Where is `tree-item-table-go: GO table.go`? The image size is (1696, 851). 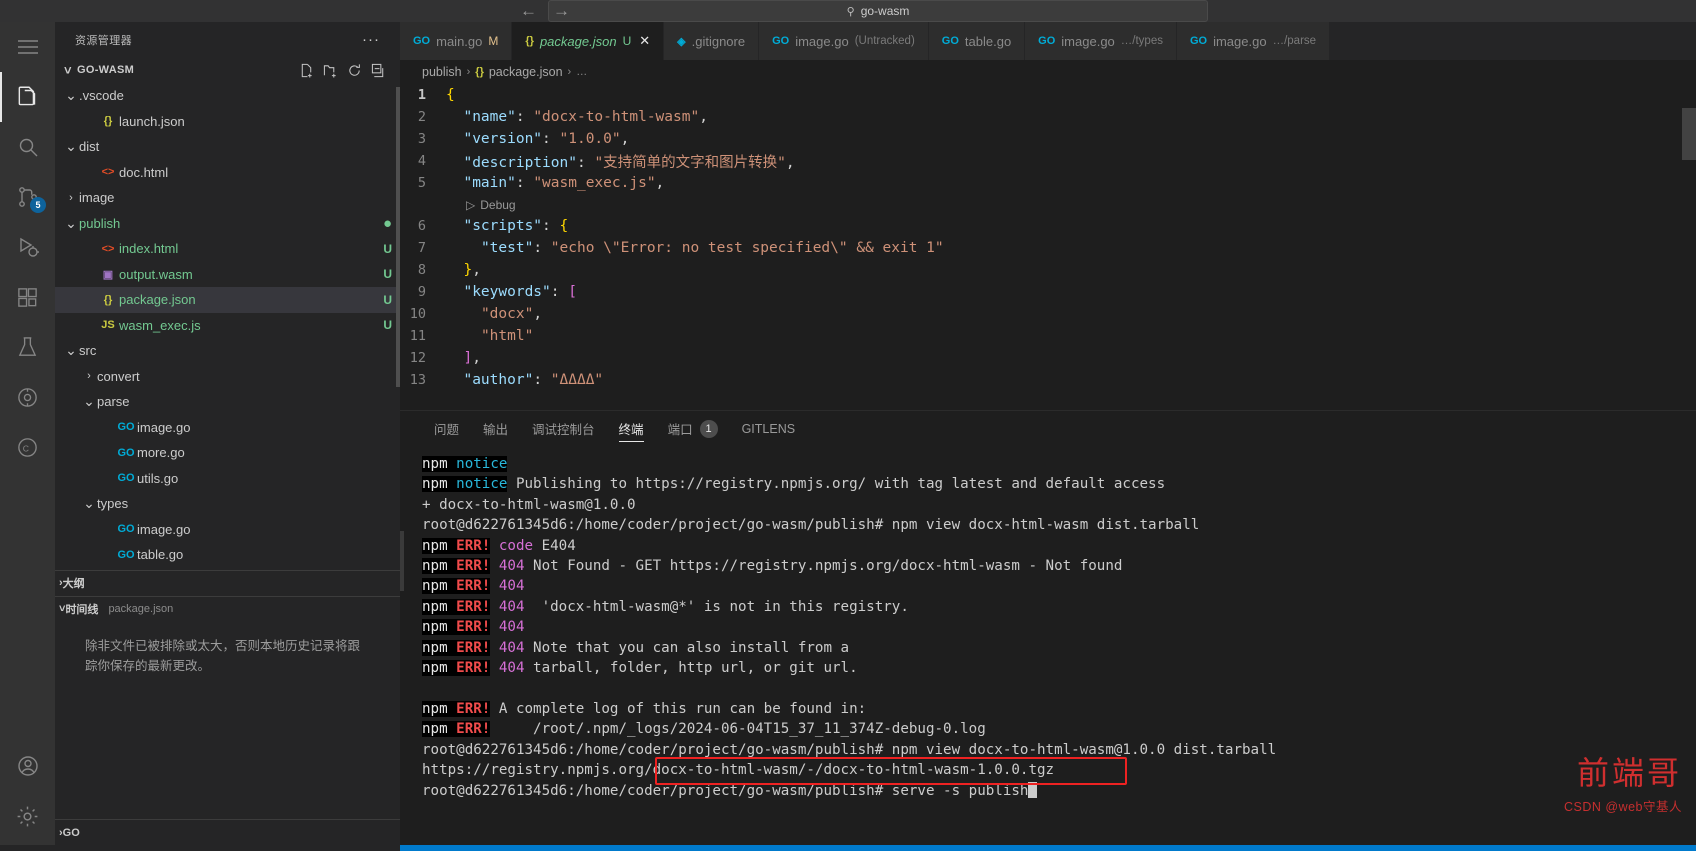 tree-item-table-go: GO table.go is located at coordinates (227, 555).